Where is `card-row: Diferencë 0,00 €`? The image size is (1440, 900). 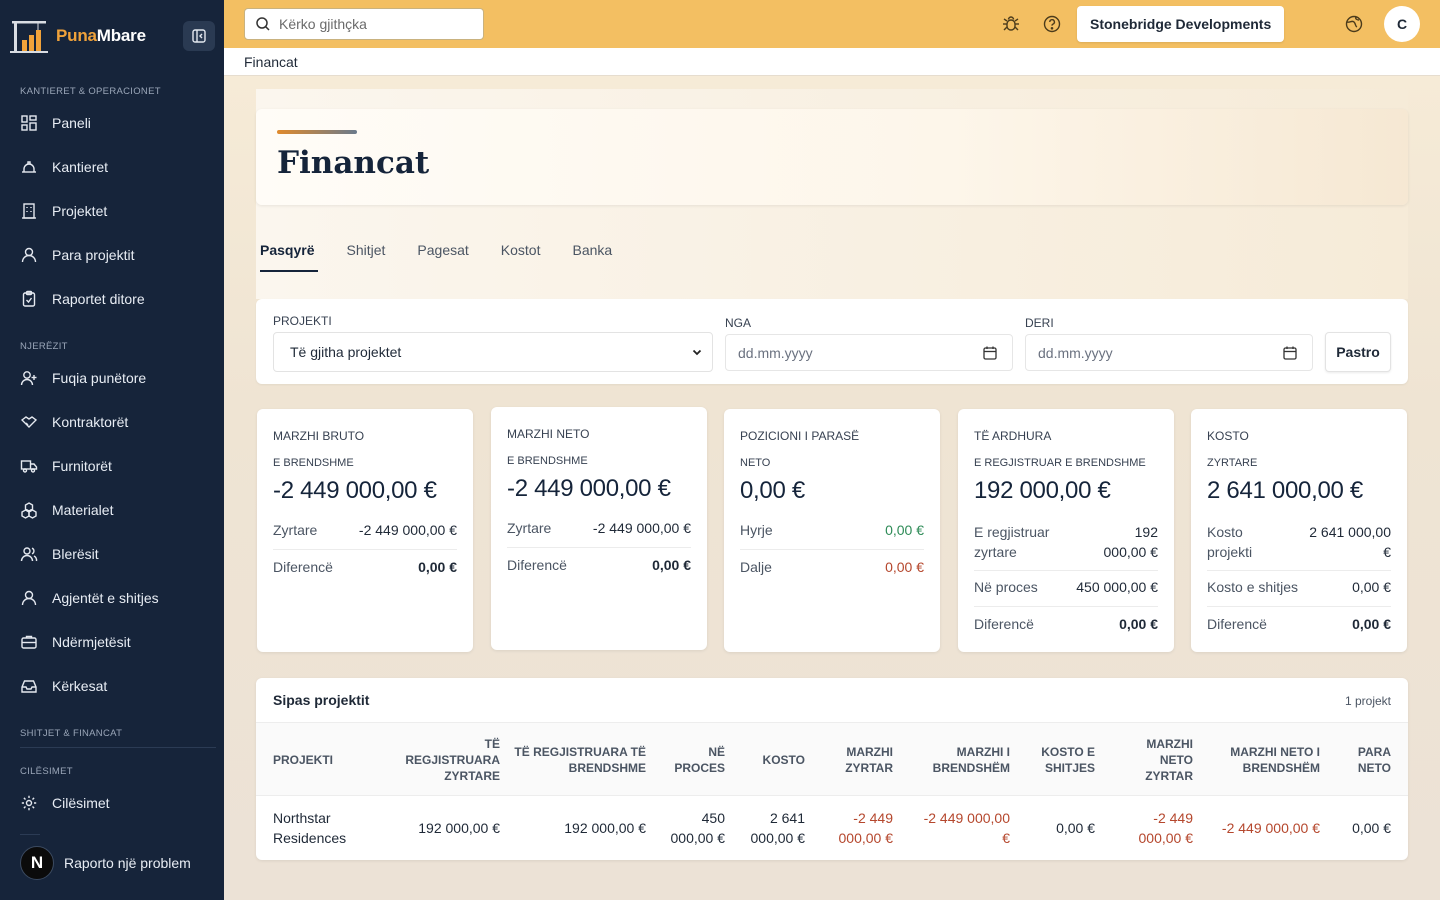
card-row: Diferencë 0,00 € is located at coordinates (1299, 624).